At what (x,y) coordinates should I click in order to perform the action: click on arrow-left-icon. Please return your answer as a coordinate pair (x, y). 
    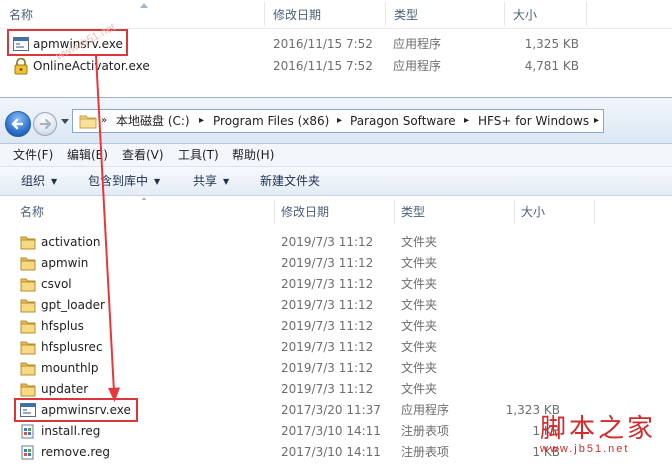
    Looking at the image, I should click on (17, 124).